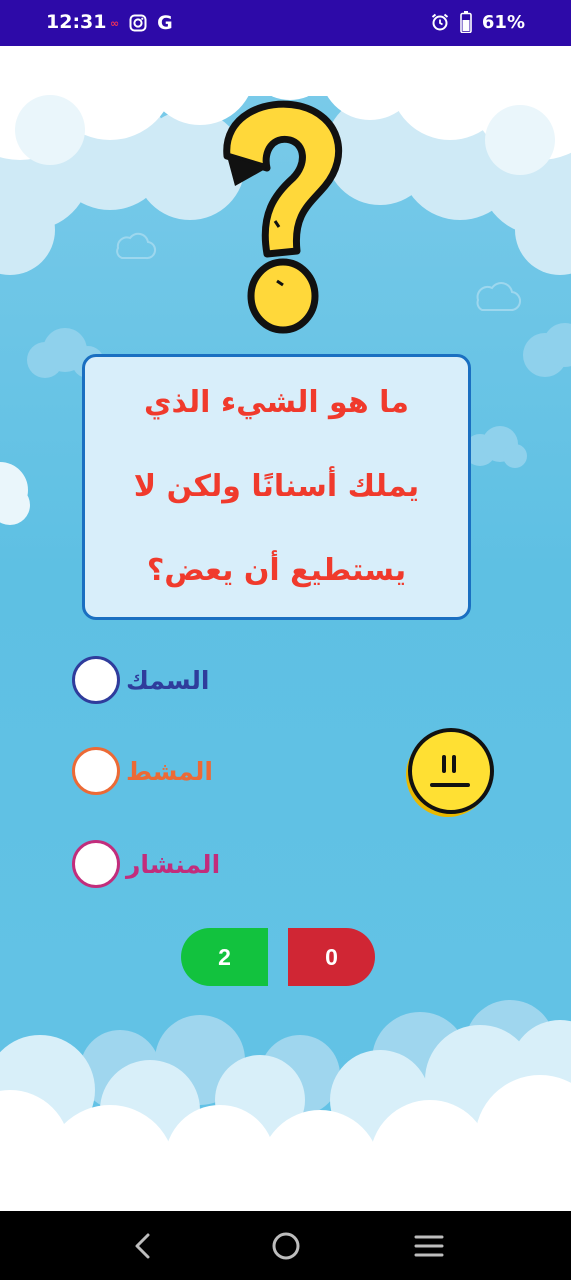 The image size is (571, 1280). Describe the element at coordinates (440, 22) in the screenshot. I see `alarm-icon` at that location.